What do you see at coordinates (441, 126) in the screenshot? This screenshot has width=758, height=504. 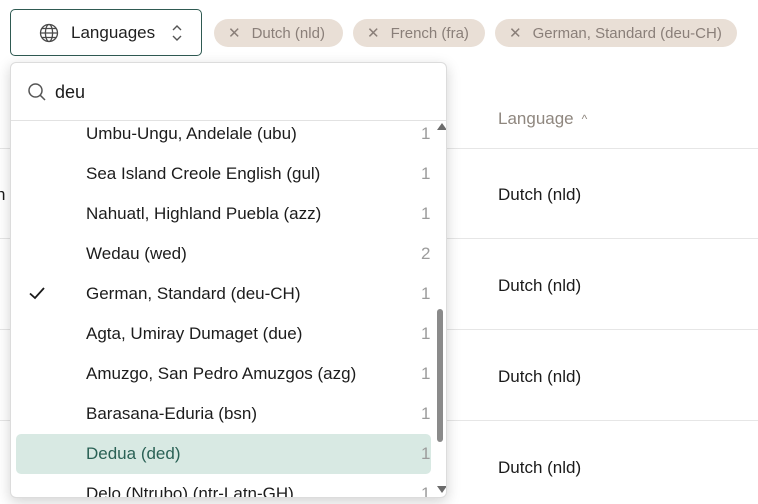 I see `scroll-up-arrow-icon` at bounding box center [441, 126].